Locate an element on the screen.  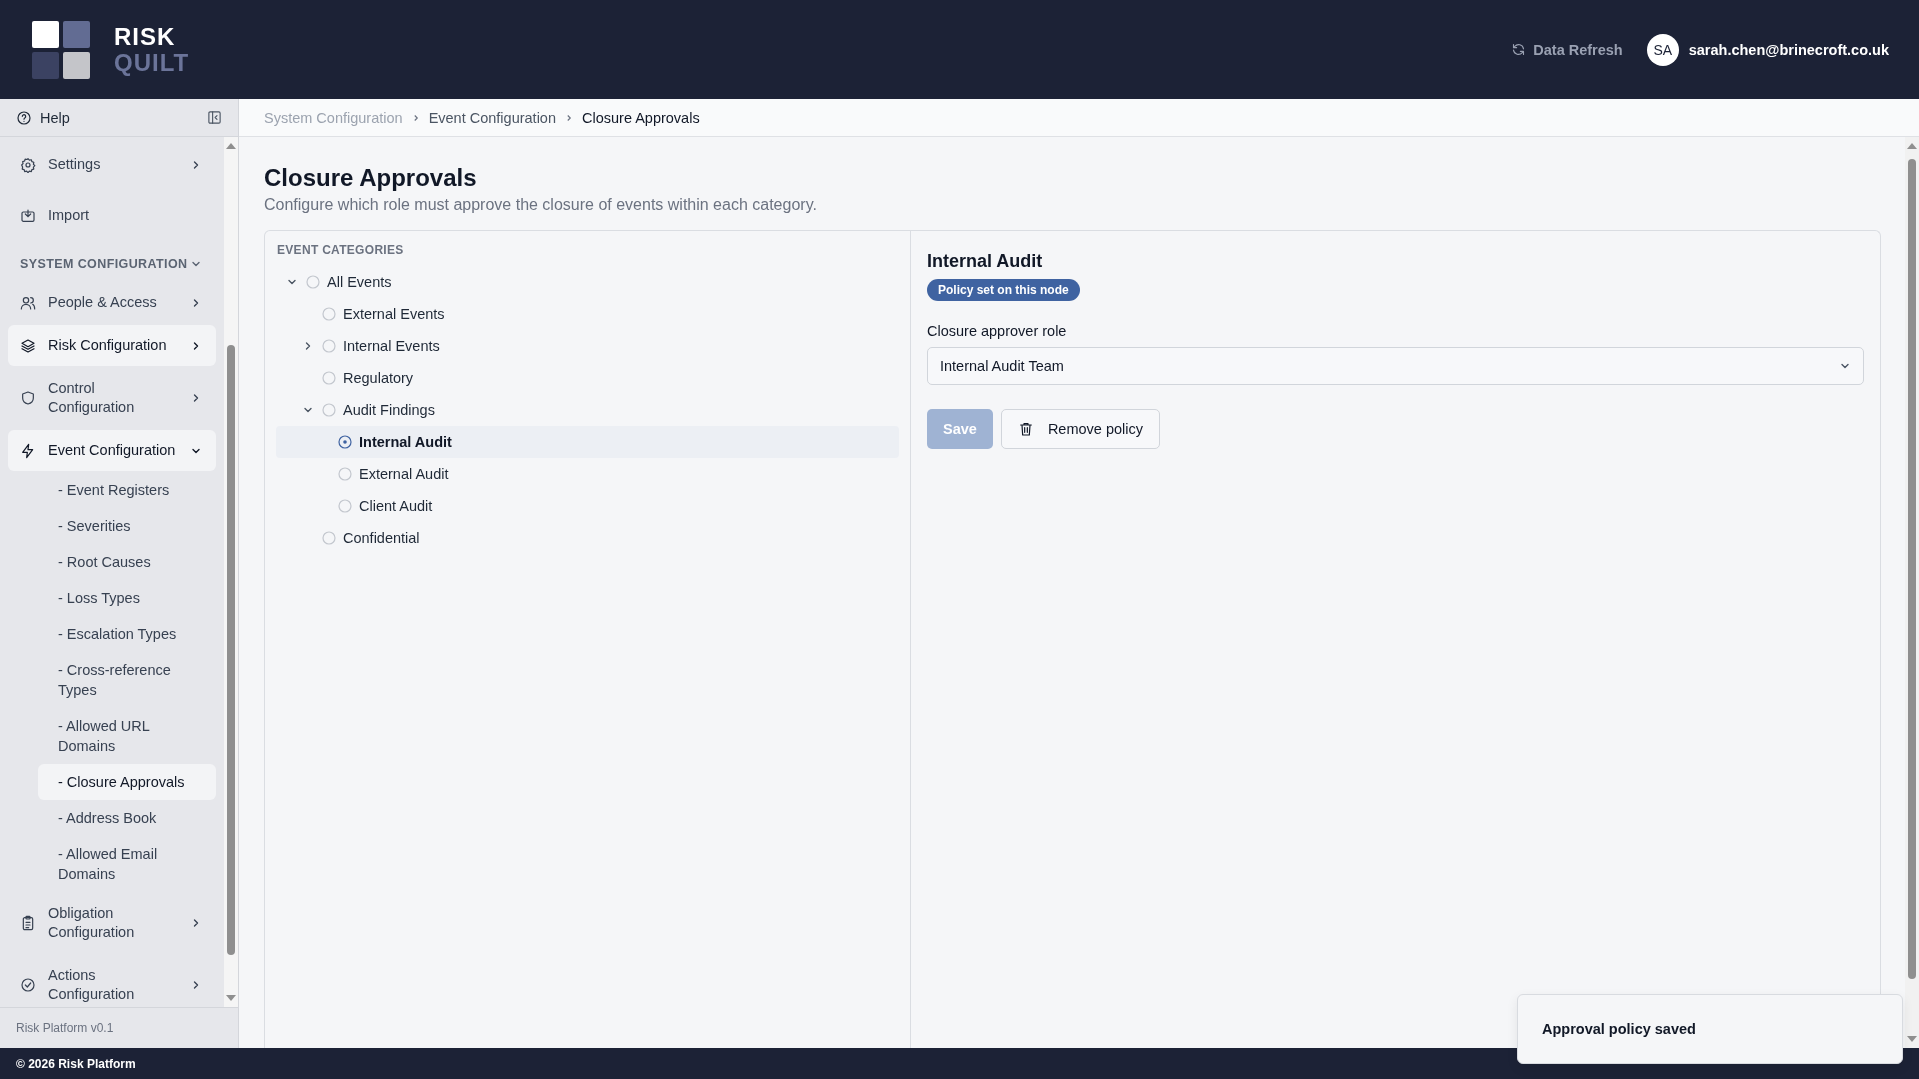
copyright-text: © 2026 Risk Platform is located at coordinates (76, 1063).